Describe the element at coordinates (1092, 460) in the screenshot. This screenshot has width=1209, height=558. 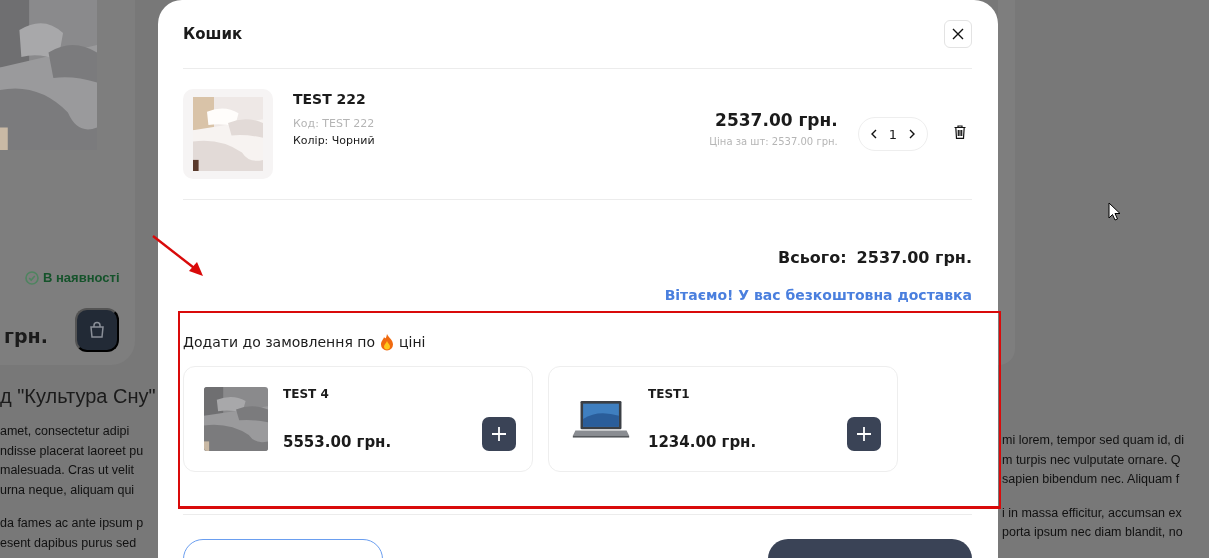
I see `body-text-line: m turpis nec vulputate ornare. Q` at that location.